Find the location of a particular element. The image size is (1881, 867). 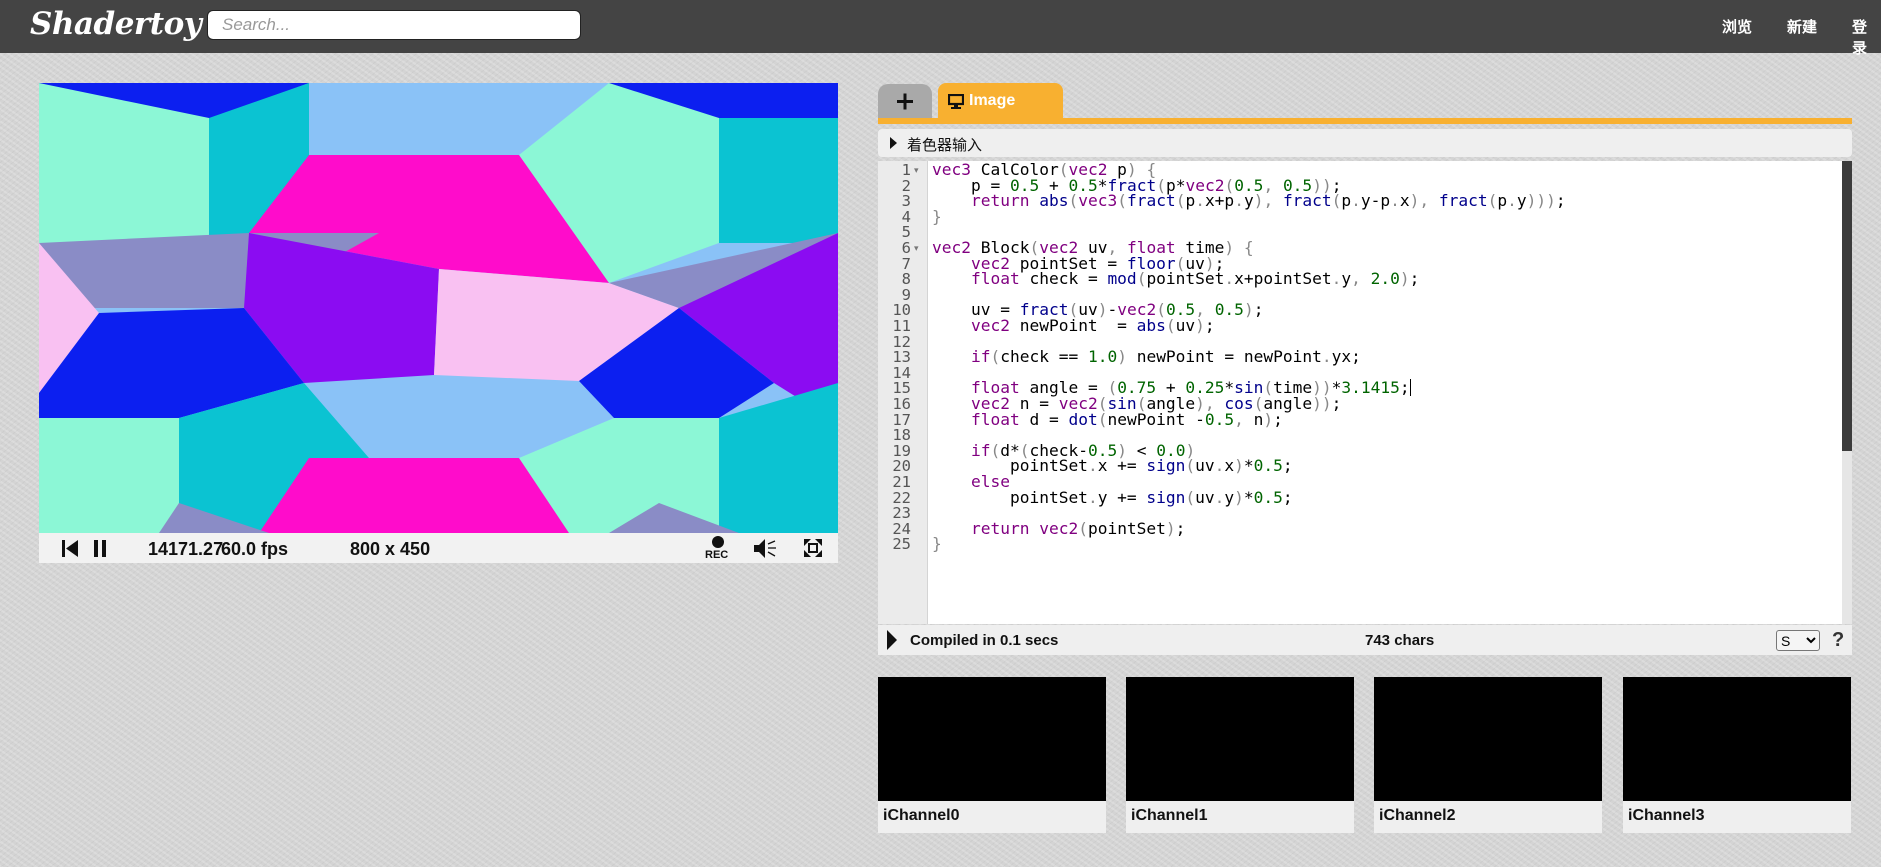

shader-inputs-toggle: 着色器输入 is located at coordinates (1365, 143).